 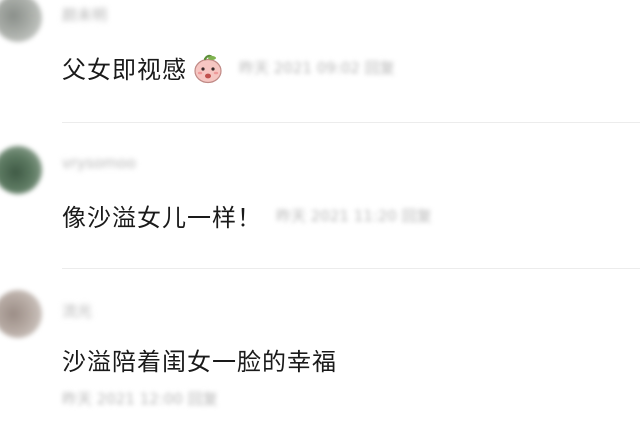 What do you see at coordinates (162, 218) in the screenshot?
I see `comment-text: 像沙溢女儿一样！` at bounding box center [162, 218].